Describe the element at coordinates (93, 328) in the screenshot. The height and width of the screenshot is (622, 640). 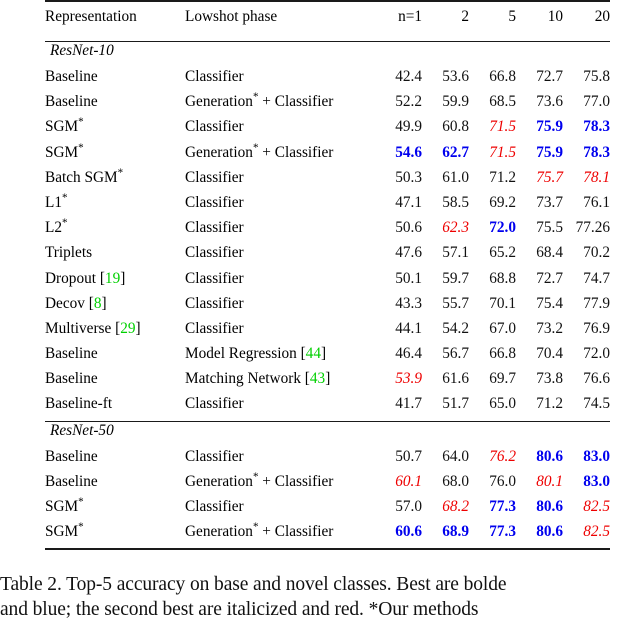
I see `cell-representation: Multiverse [29]` at that location.